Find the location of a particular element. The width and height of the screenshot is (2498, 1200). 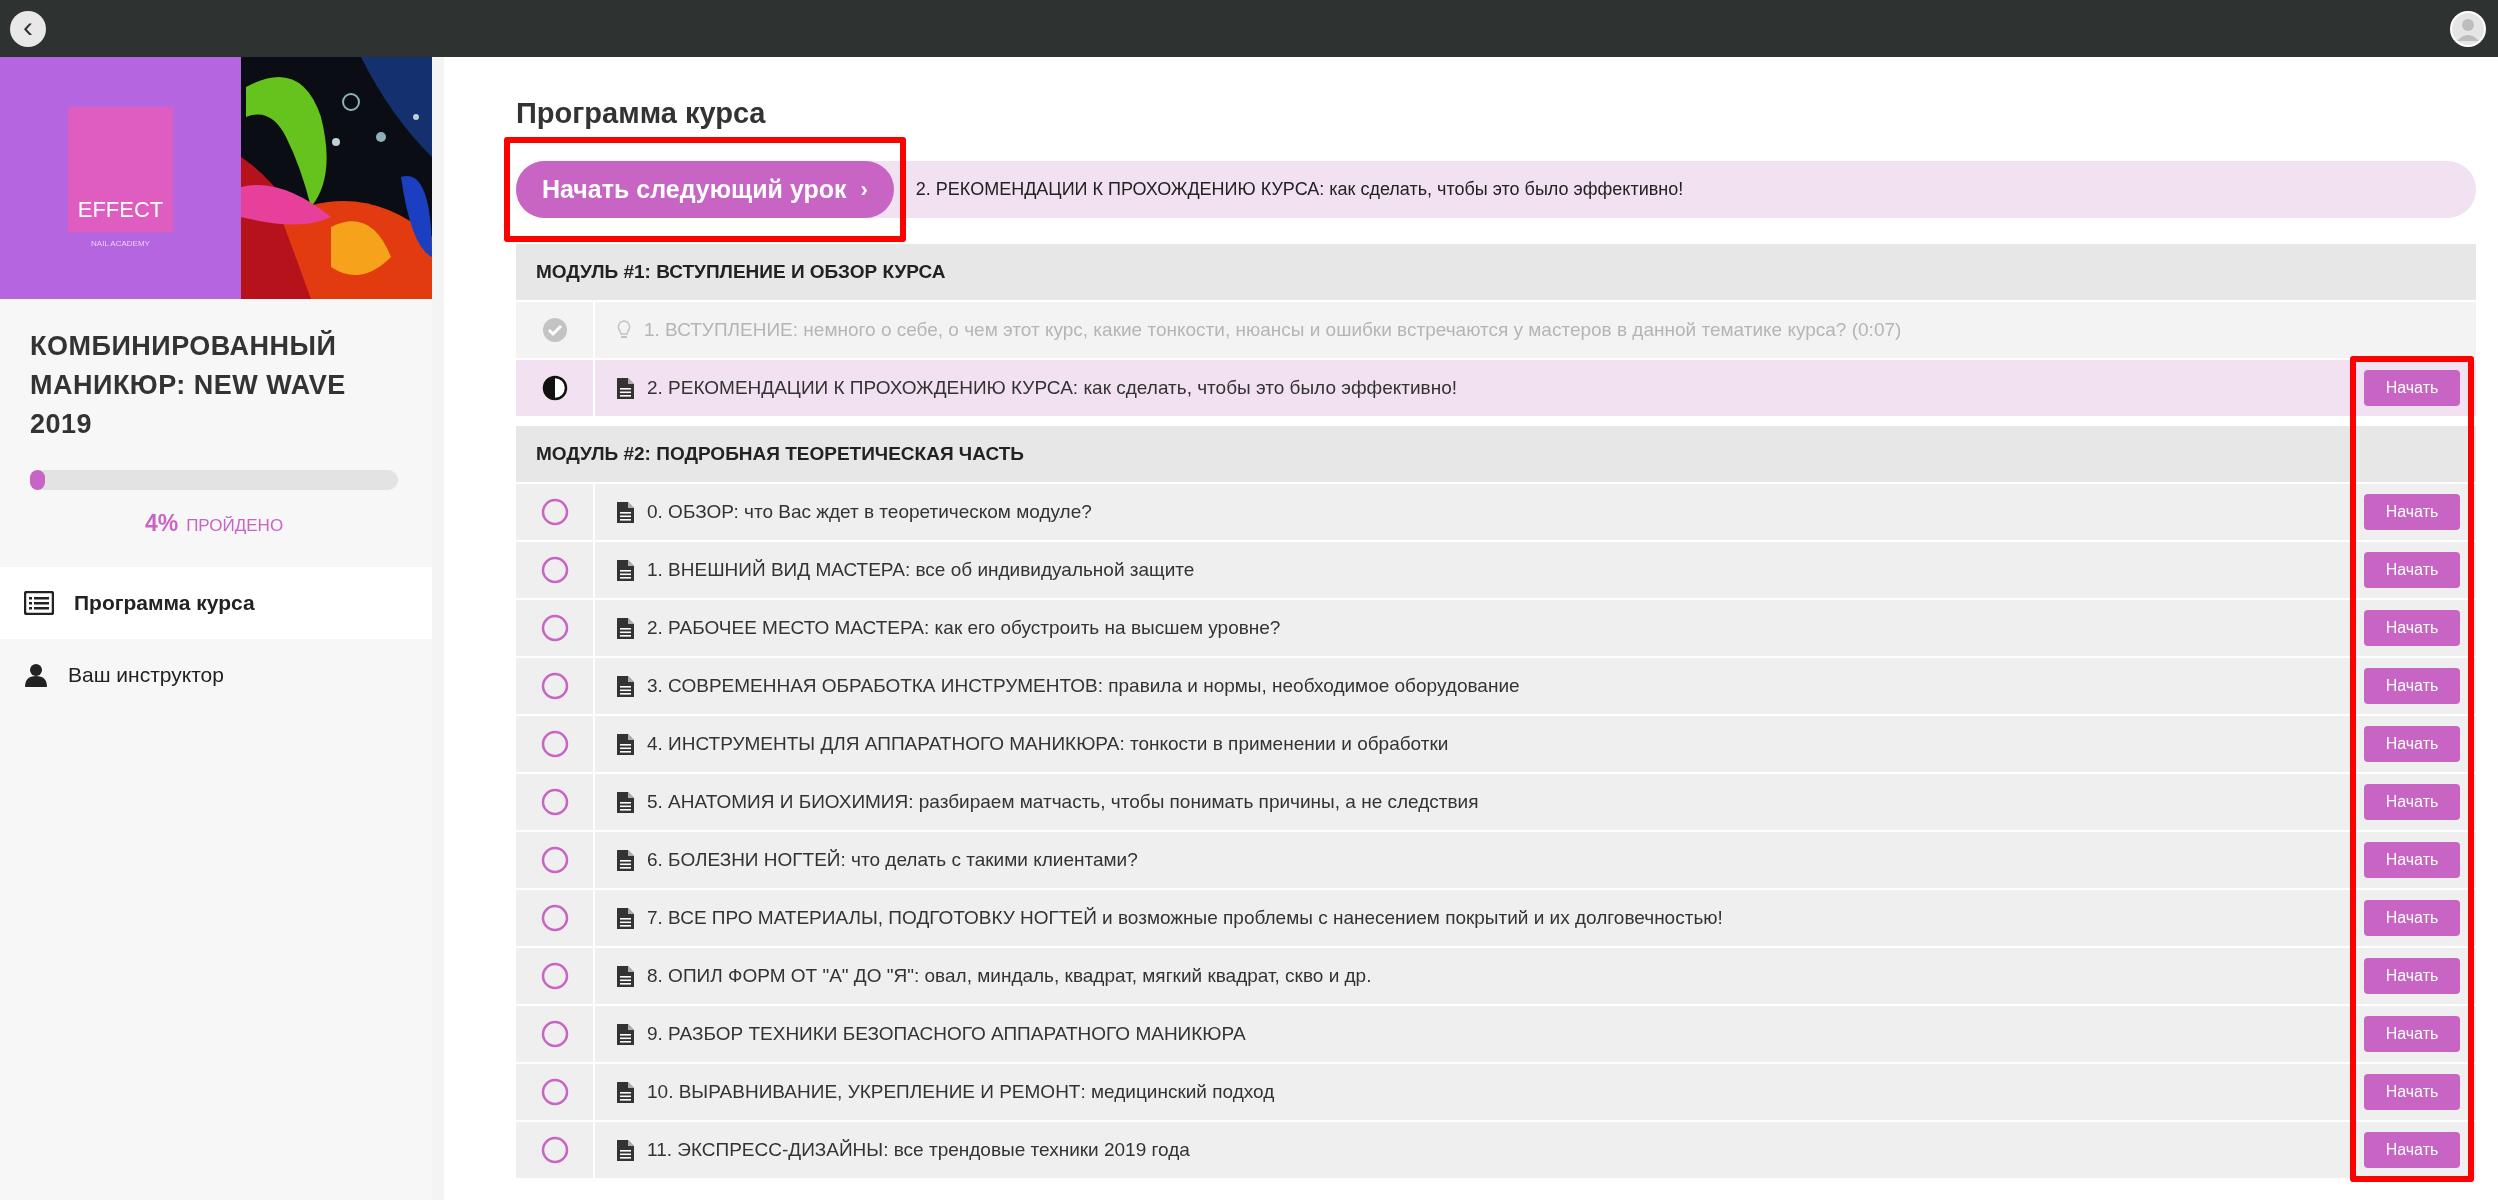

module-header: МОДУЛЬ #1: ВСТУПЛЕНИЕ И ОБЗОР КУРСА is located at coordinates (1496, 272).